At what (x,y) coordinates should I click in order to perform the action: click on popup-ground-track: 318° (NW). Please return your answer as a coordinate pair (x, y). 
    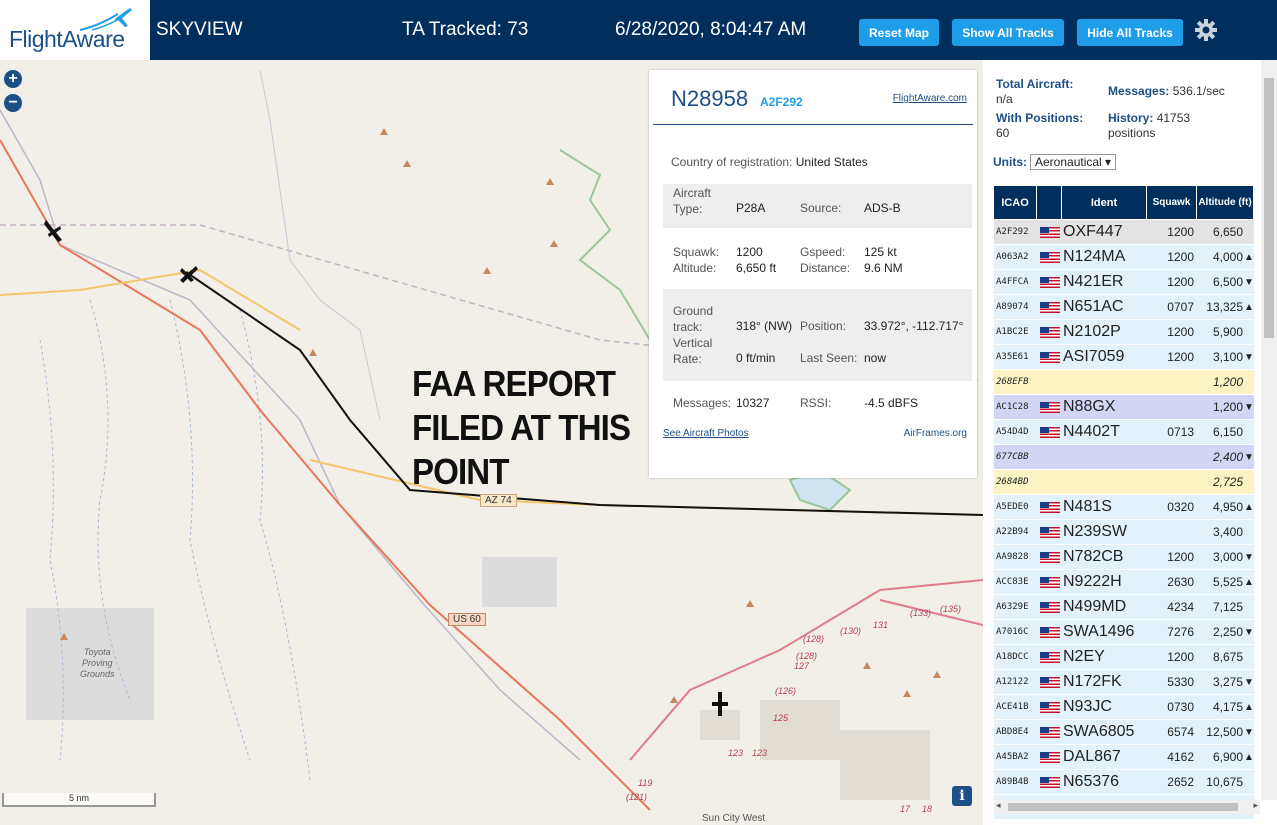
    Looking at the image, I should click on (764, 326).